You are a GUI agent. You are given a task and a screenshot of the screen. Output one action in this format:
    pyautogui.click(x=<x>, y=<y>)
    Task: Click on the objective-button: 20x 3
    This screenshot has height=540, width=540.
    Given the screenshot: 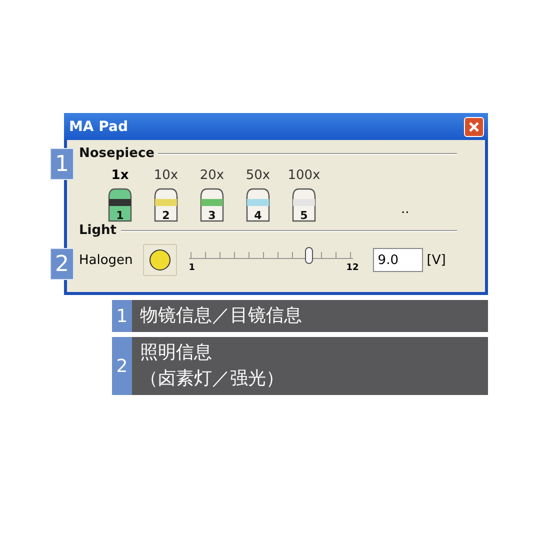 What is the action you would take?
    pyautogui.click(x=212, y=195)
    